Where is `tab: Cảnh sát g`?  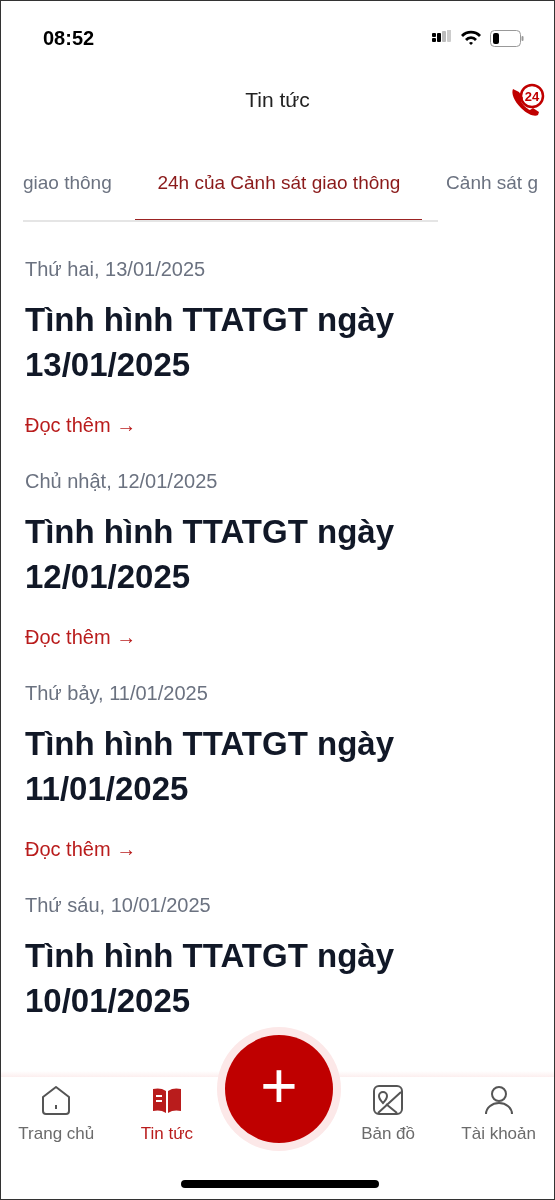
tab: Cảnh sát g is located at coordinates (492, 195).